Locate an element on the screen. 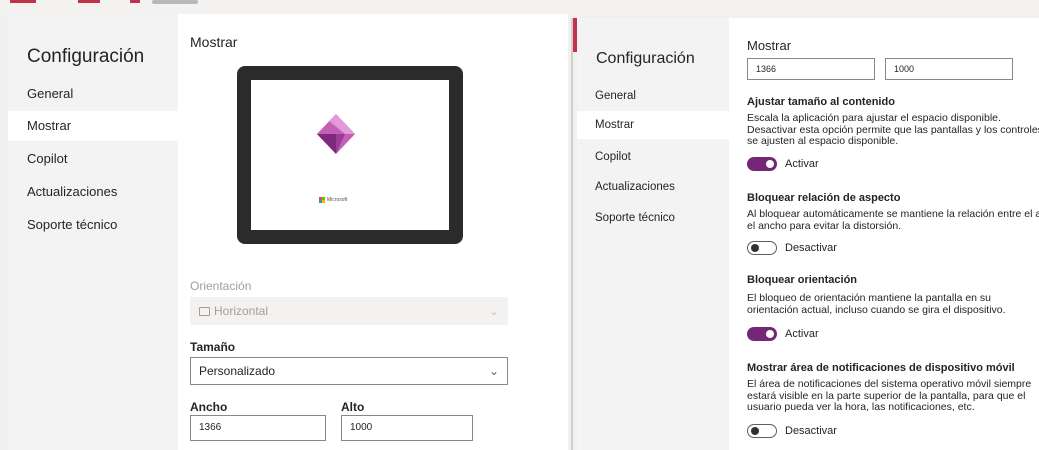 The width and height of the screenshot is (1039, 450). orientation-label: Orientación is located at coordinates (221, 286).